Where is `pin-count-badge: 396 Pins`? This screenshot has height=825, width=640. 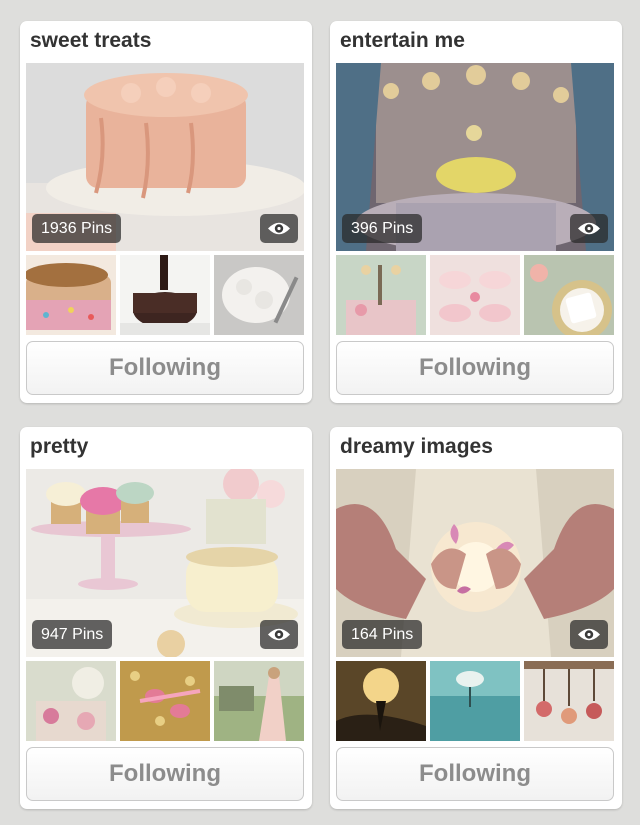
pin-count-badge: 396 Pins is located at coordinates (382, 228).